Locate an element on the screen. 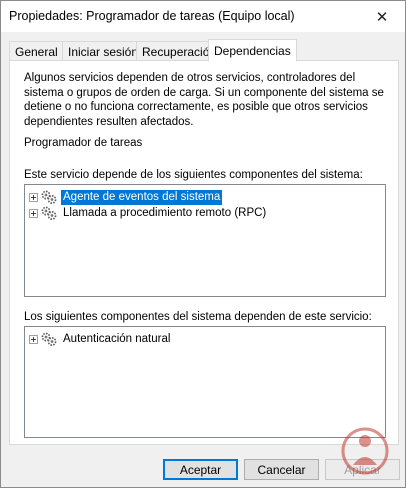 The height and width of the screenshot is (488, 406). tab-general: General is located at coordinates (36, 51).